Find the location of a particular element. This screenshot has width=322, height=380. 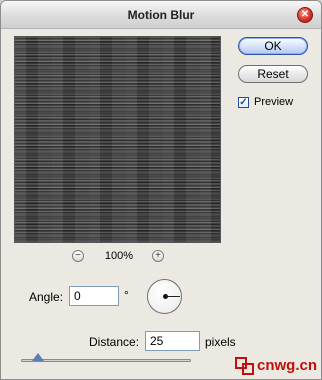

zoom-level: 100% is located at coordinates (119, 256).